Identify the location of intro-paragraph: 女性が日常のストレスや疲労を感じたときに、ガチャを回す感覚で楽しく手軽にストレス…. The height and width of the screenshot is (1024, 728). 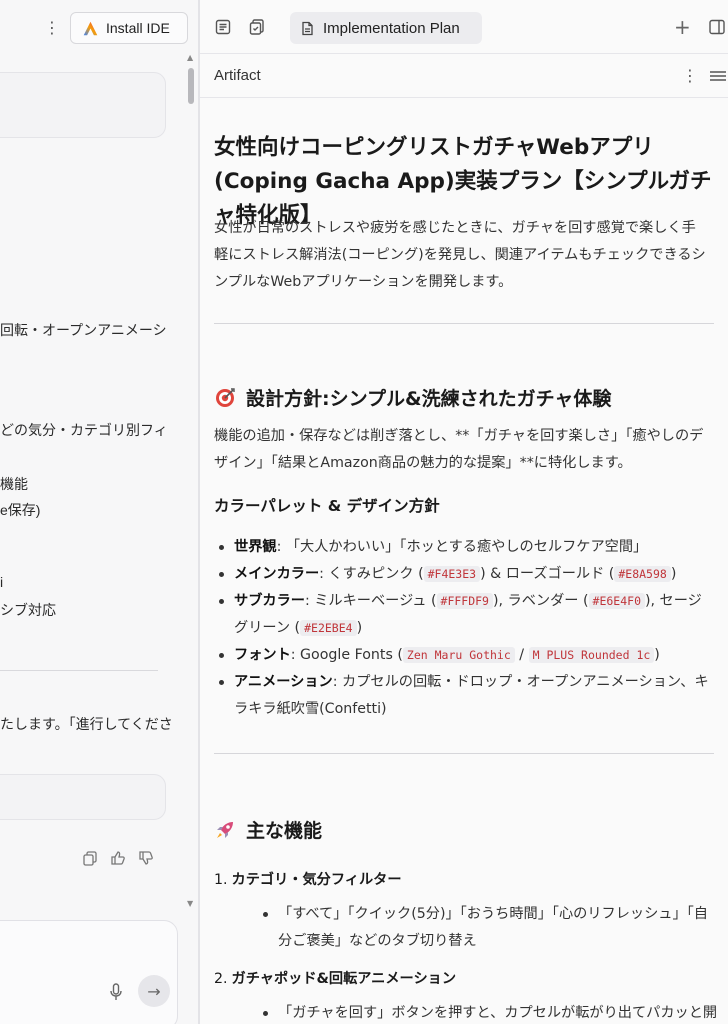
(460, 255).